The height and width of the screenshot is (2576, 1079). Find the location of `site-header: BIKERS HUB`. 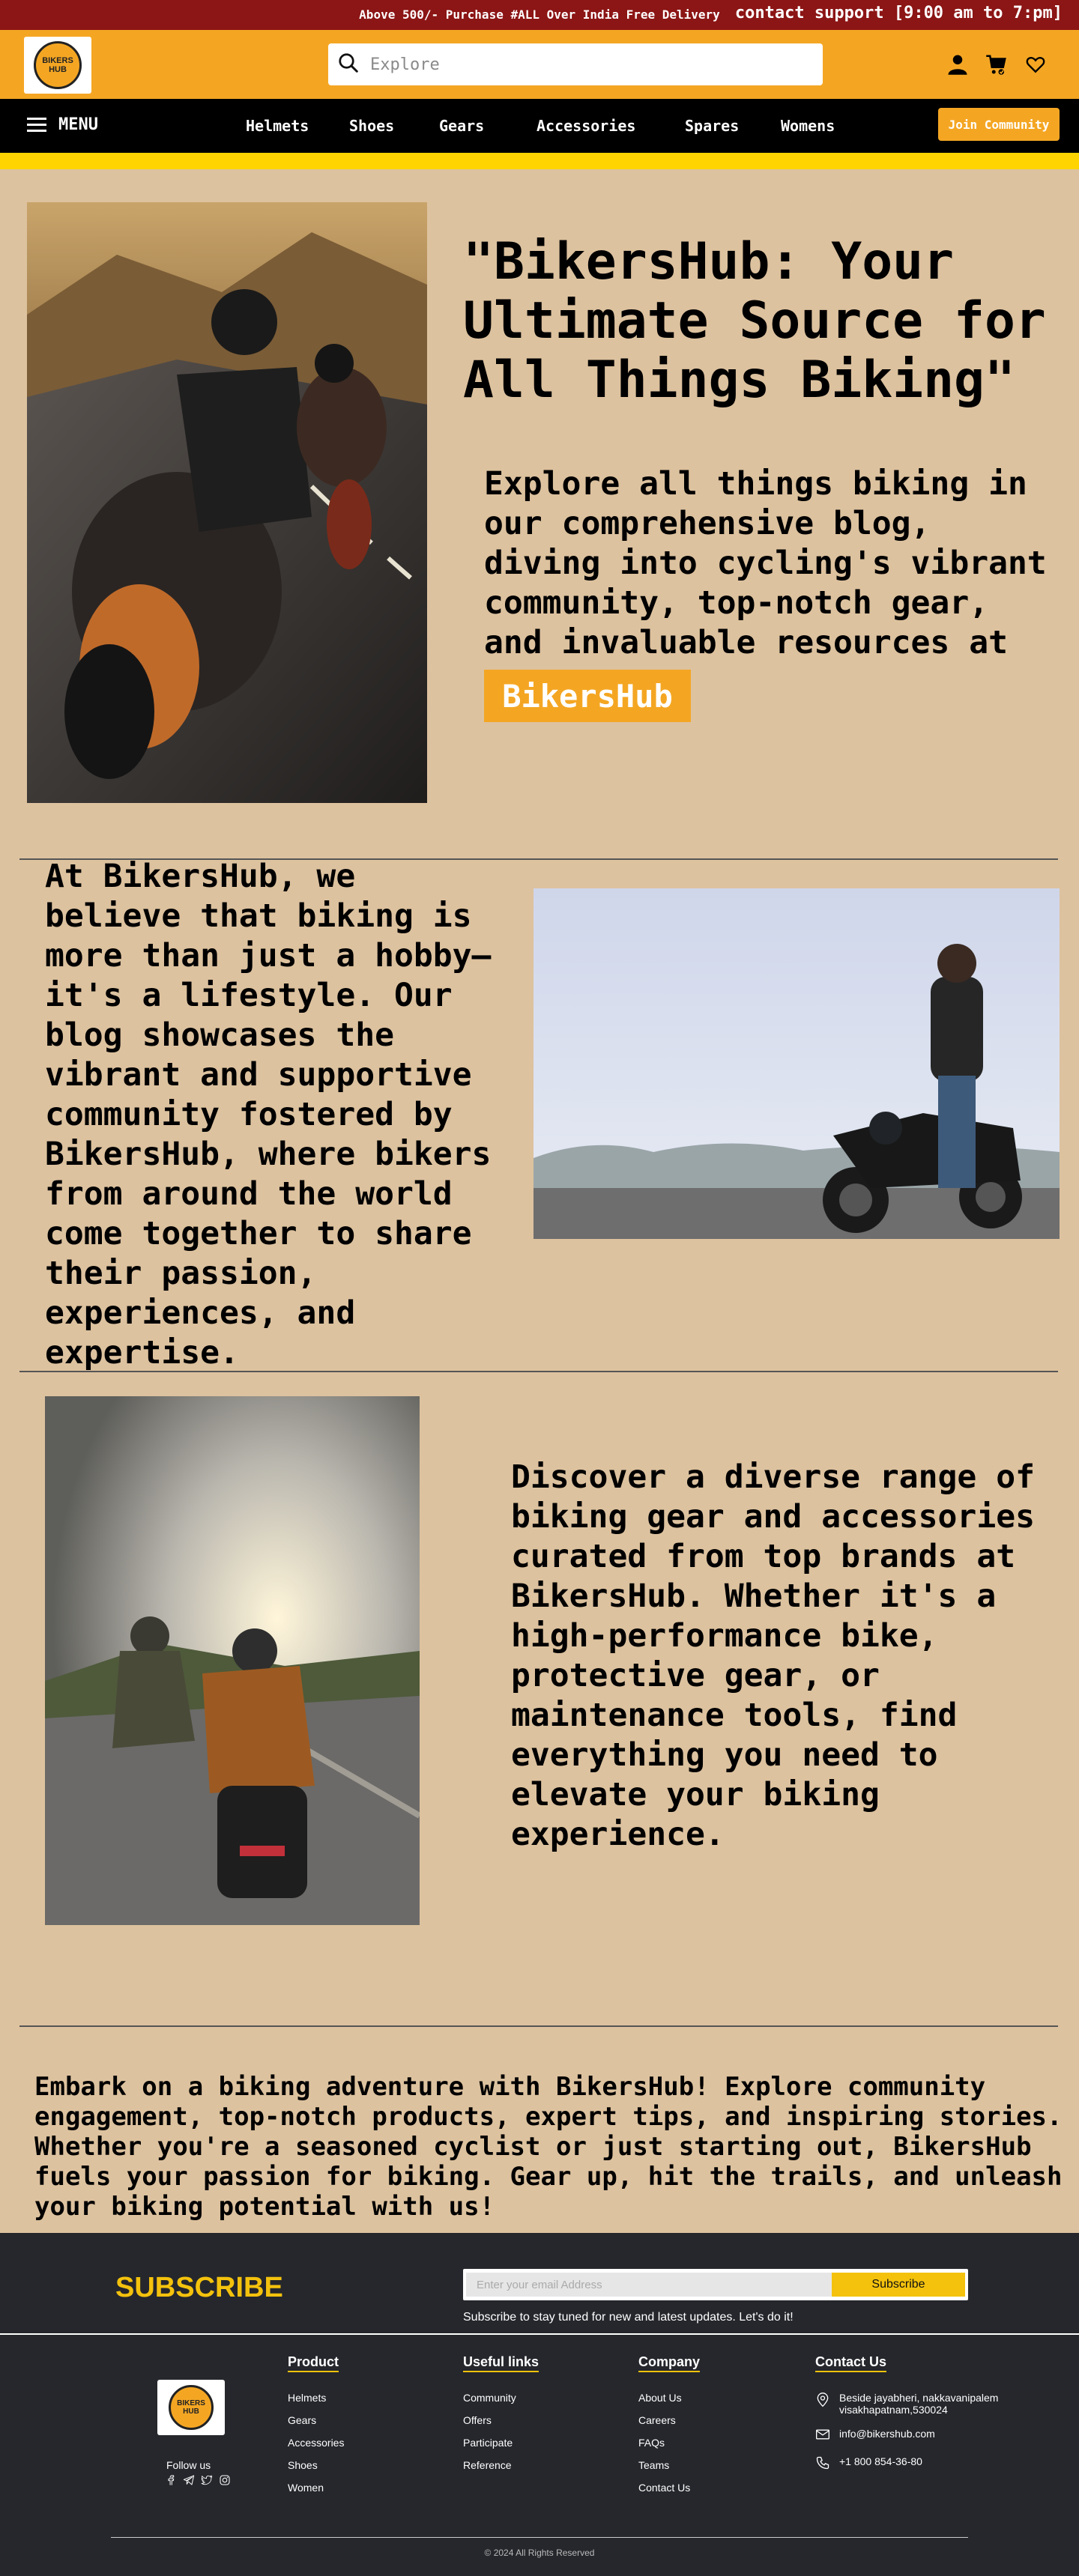

site-header: BIKERS HUB is located at coordinates (539, 64).